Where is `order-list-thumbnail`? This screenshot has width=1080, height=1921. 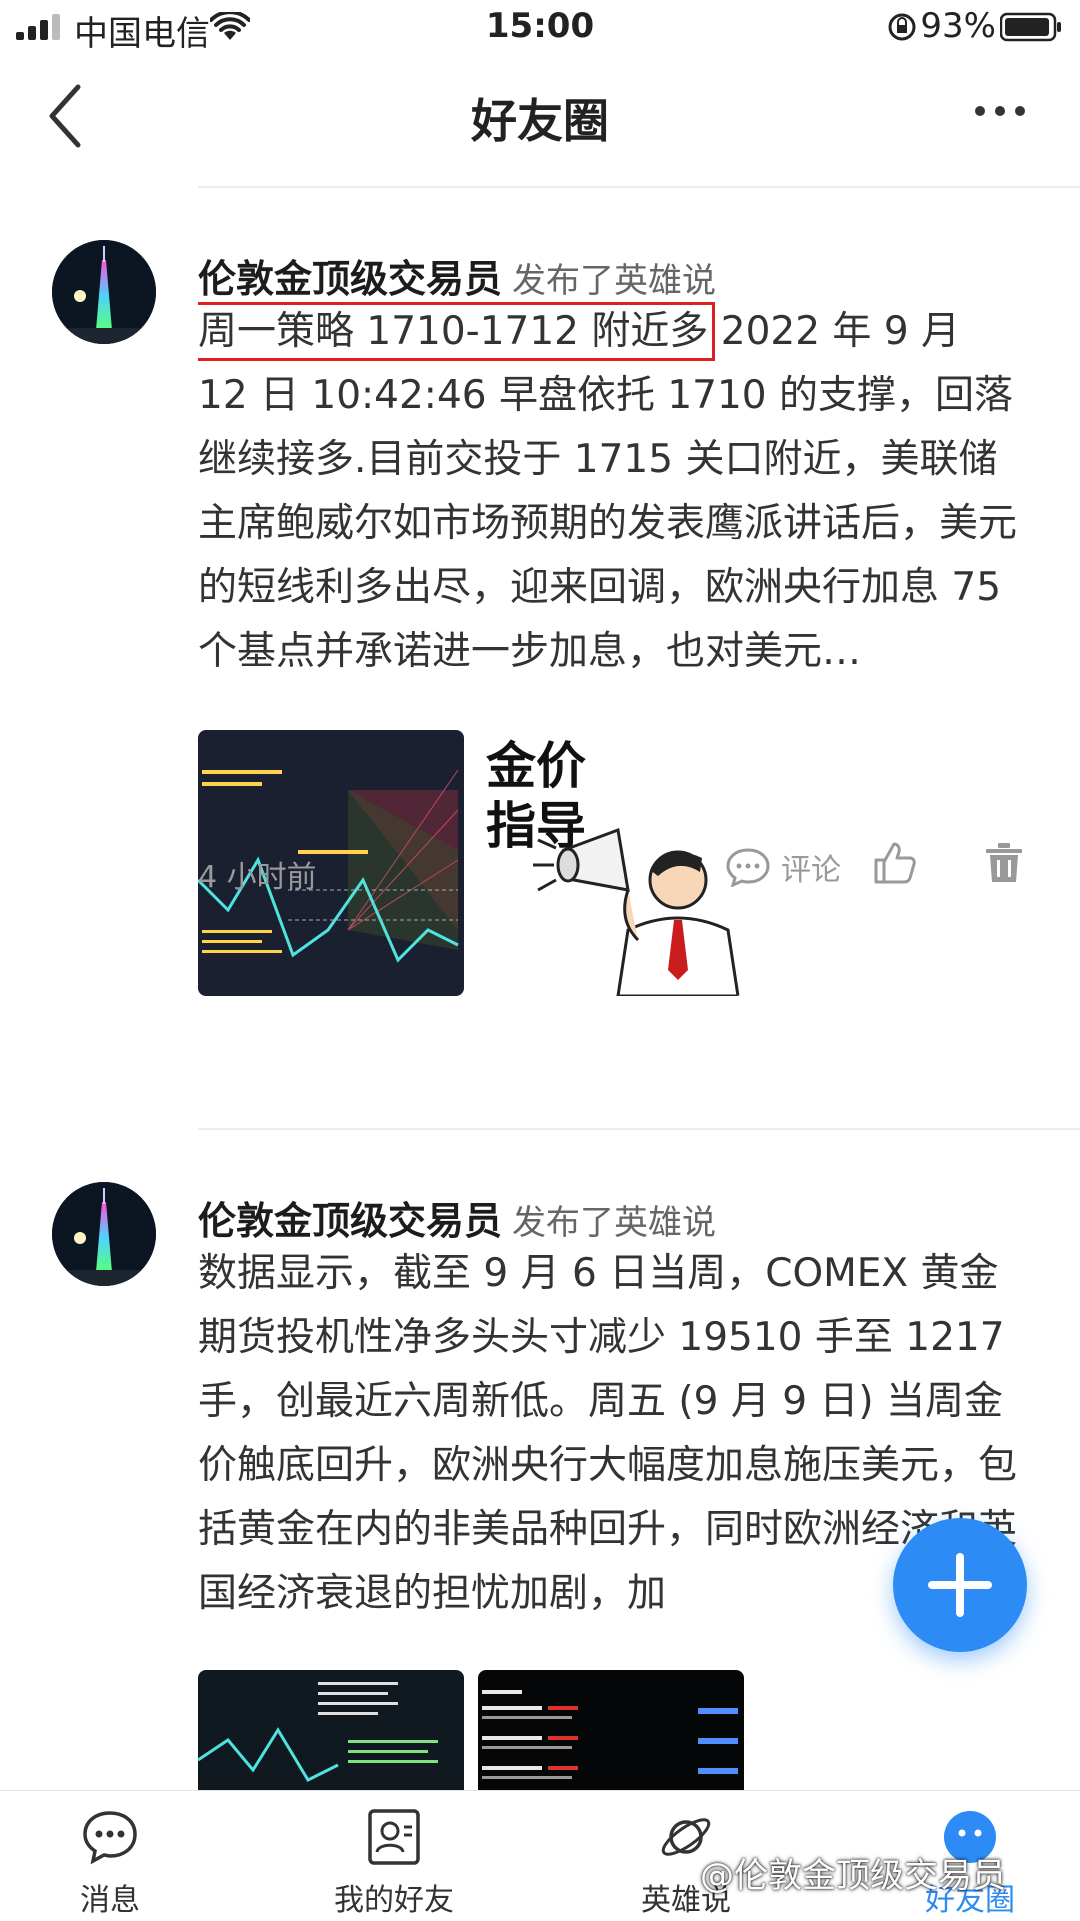 order-list-thumbnail is located at coordinates (611, 1730).